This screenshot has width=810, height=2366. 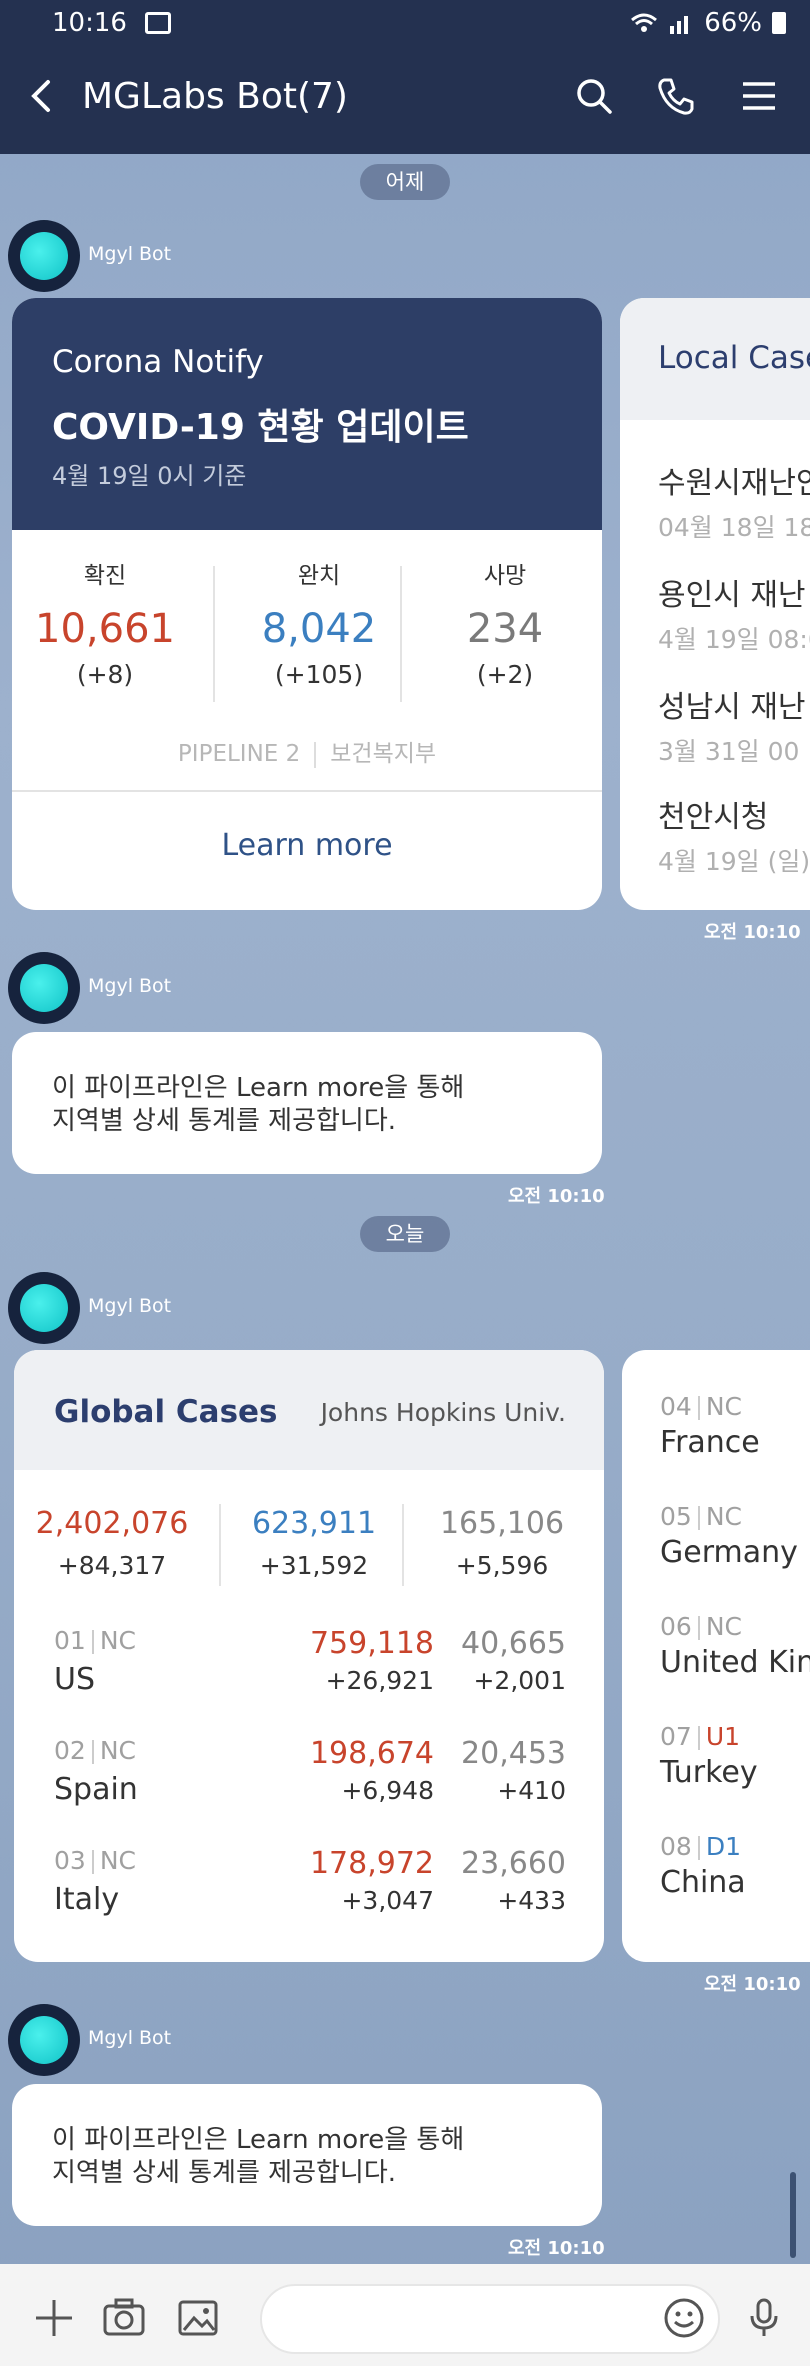 I want to click on scrollbar, so click(x=793, y=2215).